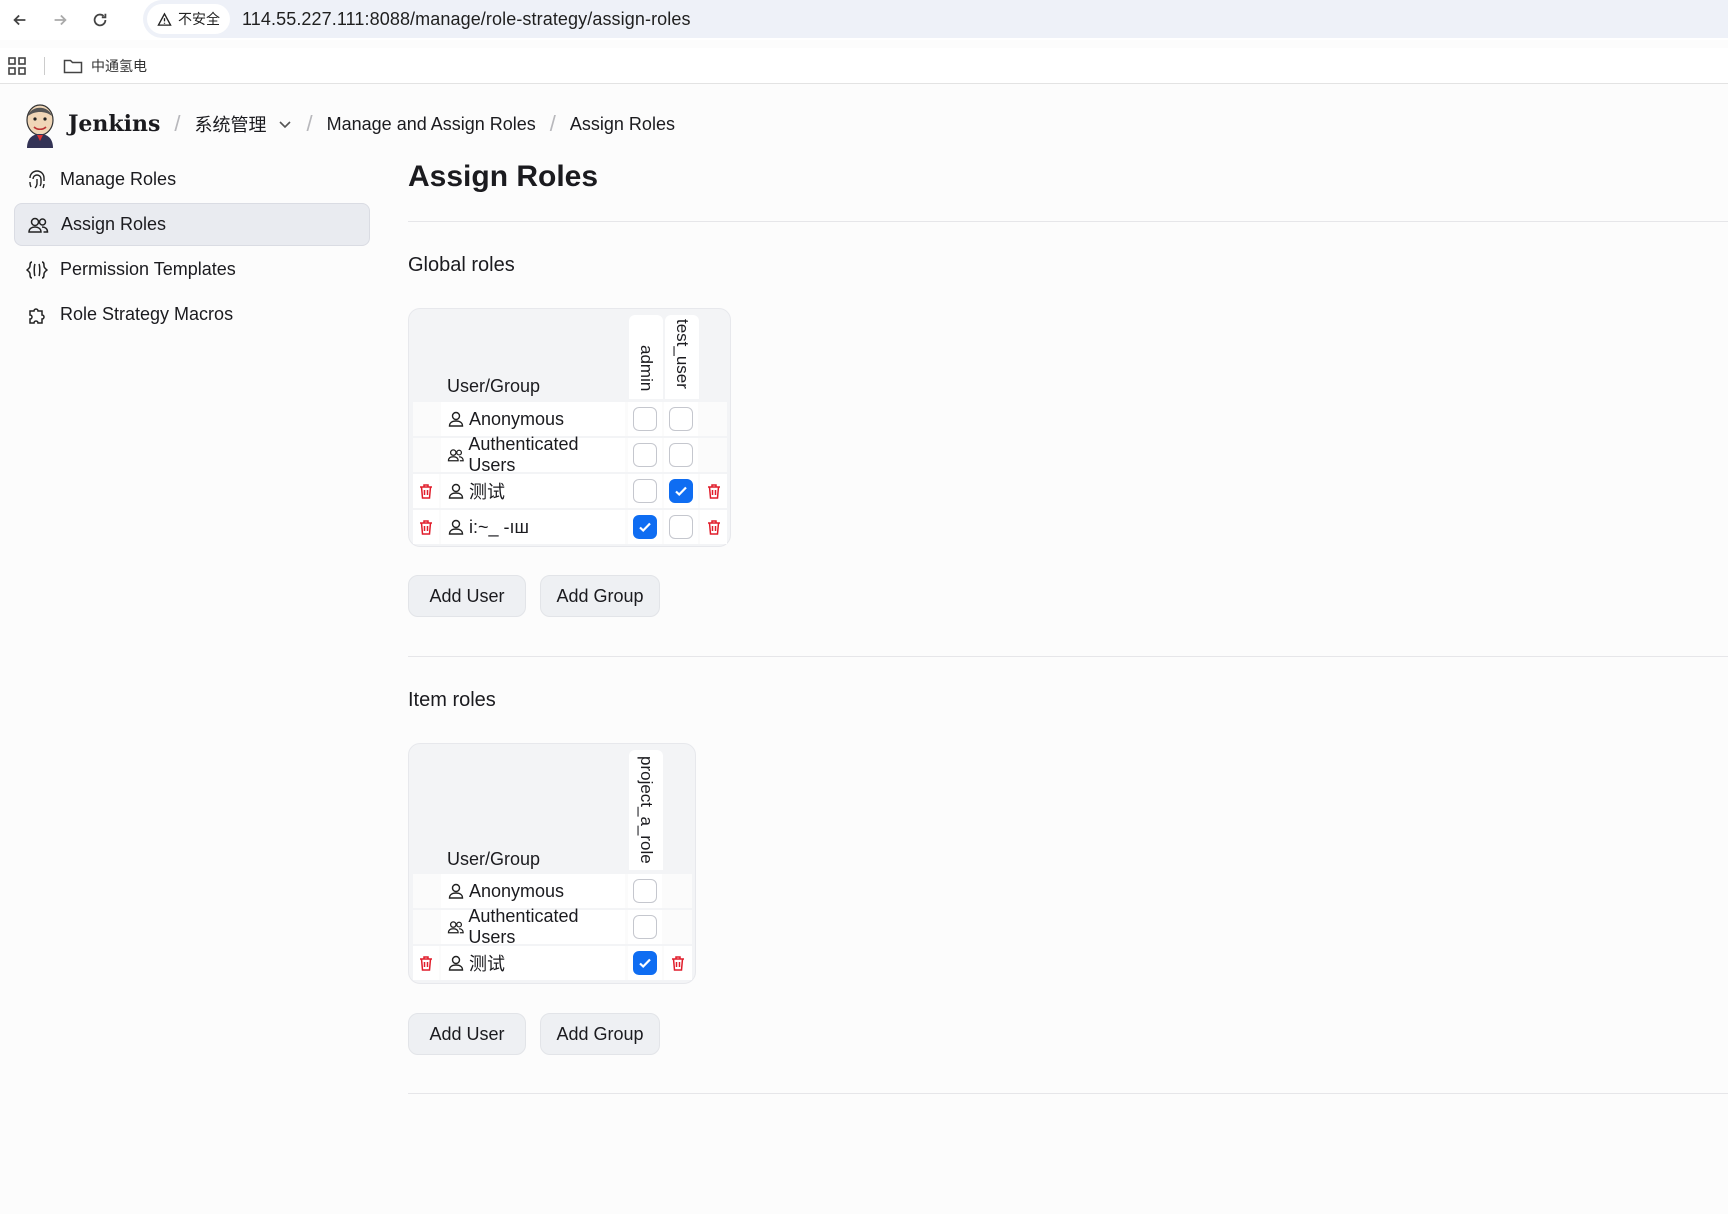 The height and width of the screenshot is (1214, 1728). Describe the element at coordinates (119, 65) in the screenshot. I see `bookmark-label: 中通氢电` at that location.